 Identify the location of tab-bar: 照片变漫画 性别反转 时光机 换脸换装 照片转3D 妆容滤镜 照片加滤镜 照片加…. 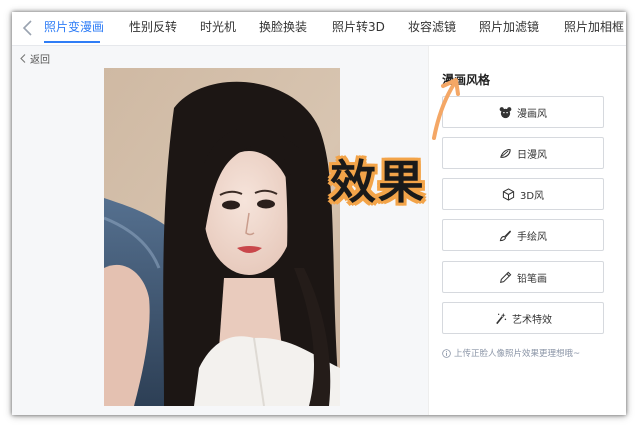
(319, 29).